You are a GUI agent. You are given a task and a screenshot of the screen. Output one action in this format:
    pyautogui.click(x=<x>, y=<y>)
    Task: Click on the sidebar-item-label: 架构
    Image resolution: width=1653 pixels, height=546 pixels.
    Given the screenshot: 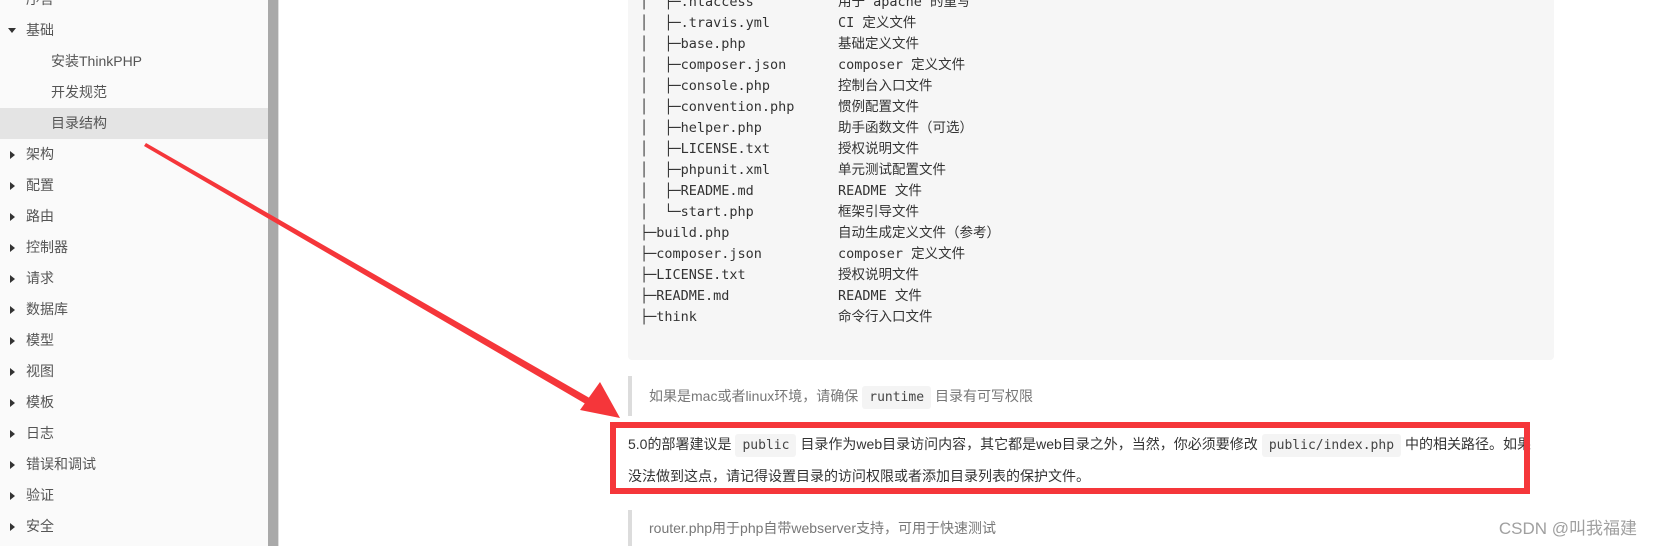 What is the action you would take?
    pyautogui.click(x=40, y=154)
    